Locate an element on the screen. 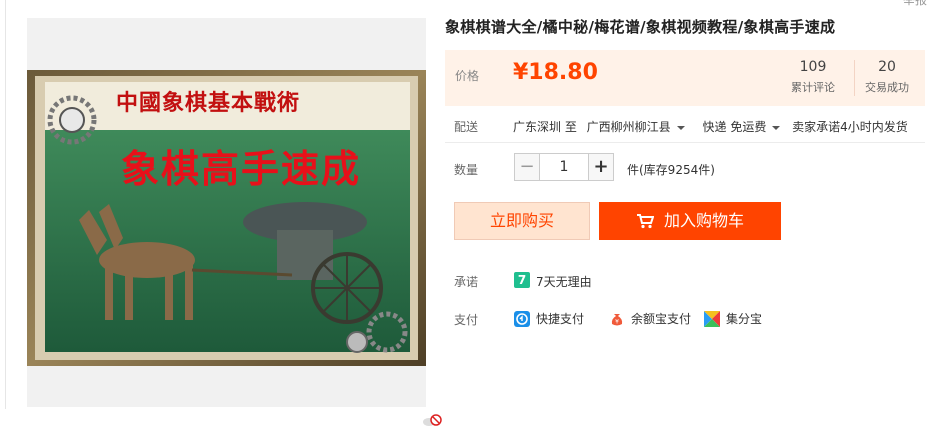  delivery-to: 广西柳州柳江县 is located at coordinates (628, 127).